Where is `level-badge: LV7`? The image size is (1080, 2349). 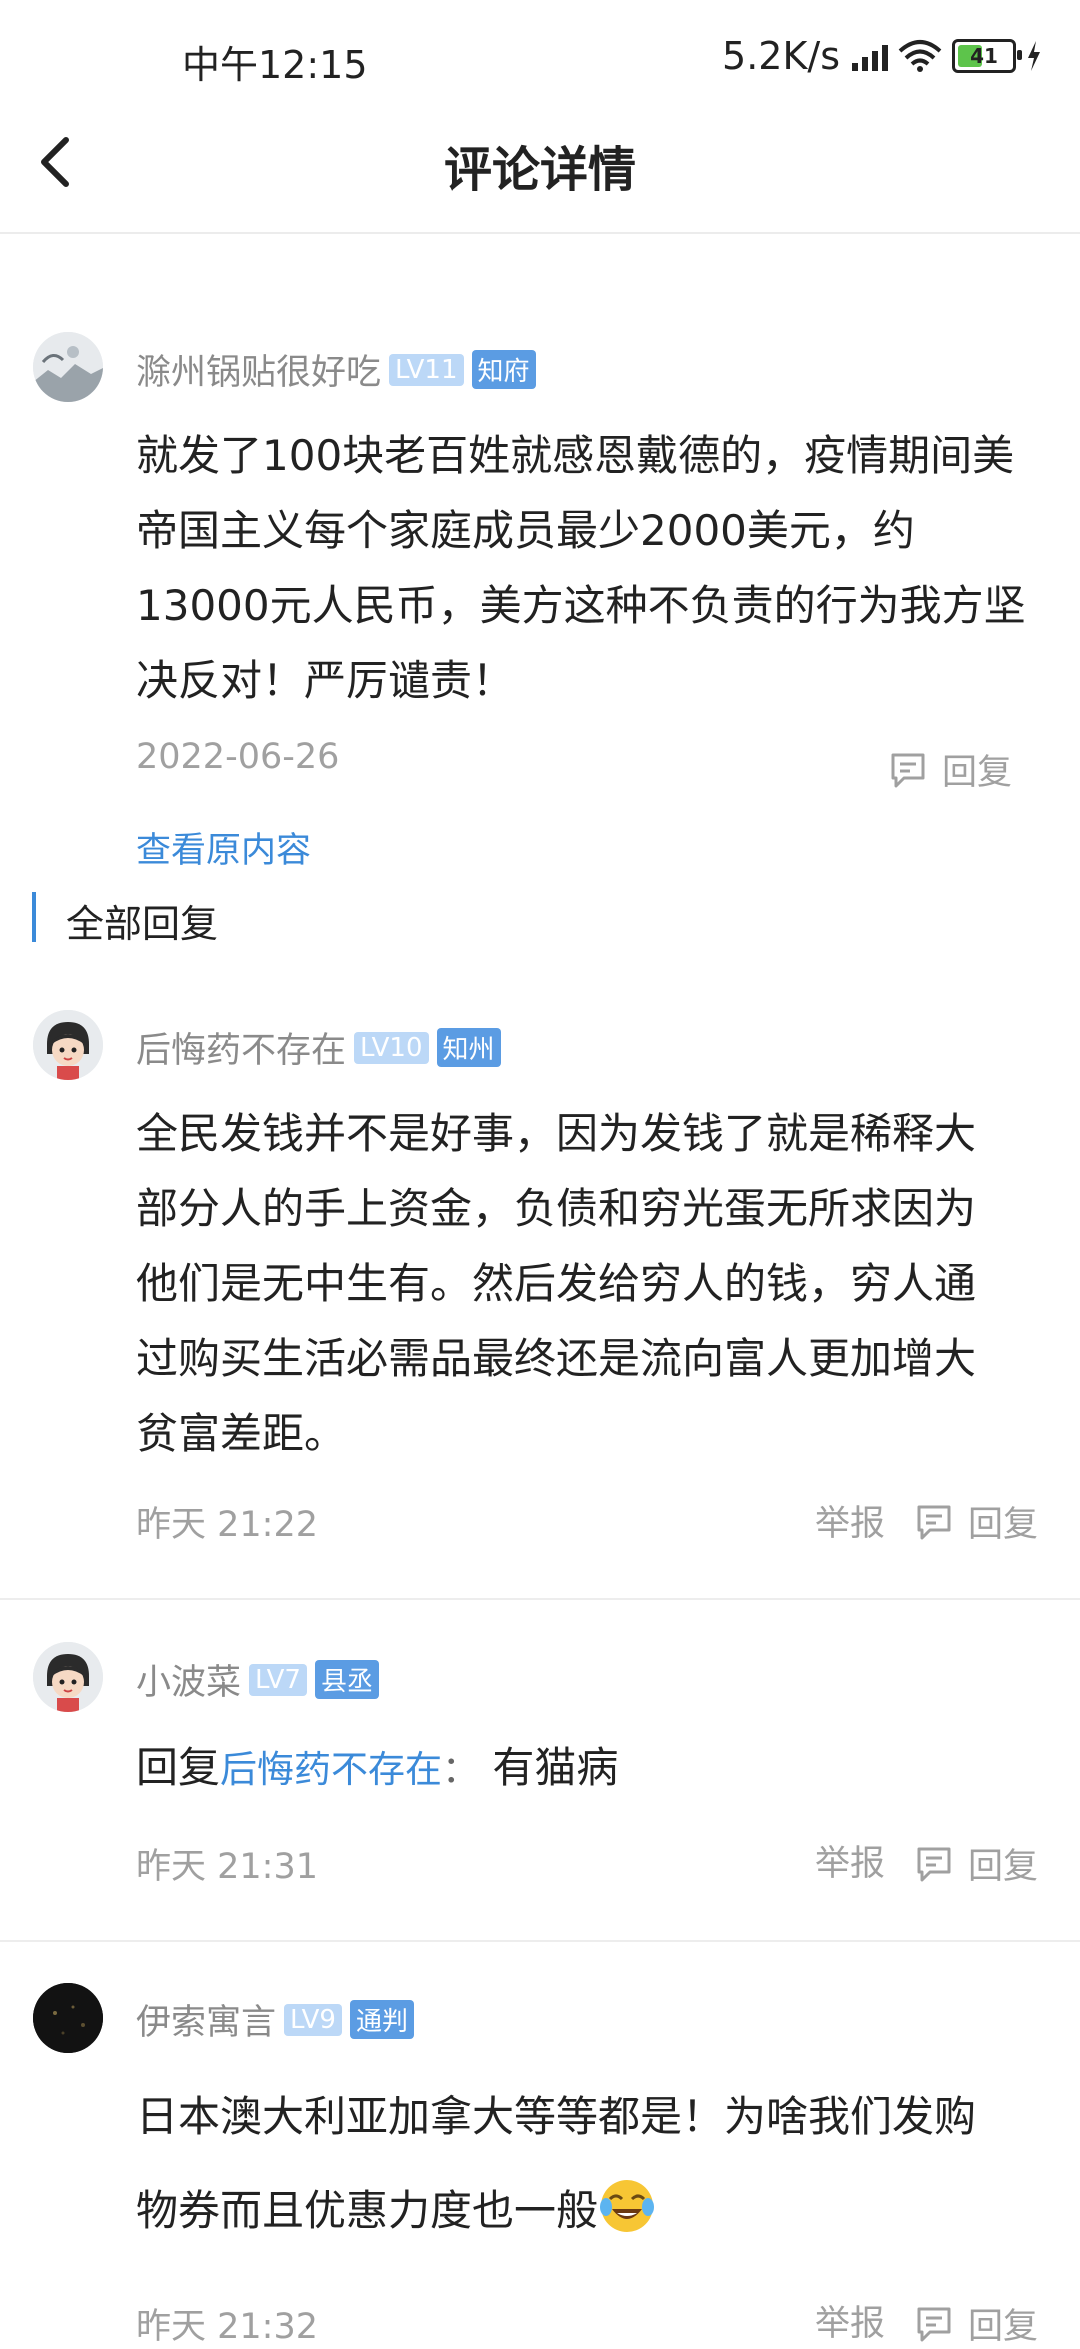
level-badge: LV7 is located at coordinates (278, 1679).